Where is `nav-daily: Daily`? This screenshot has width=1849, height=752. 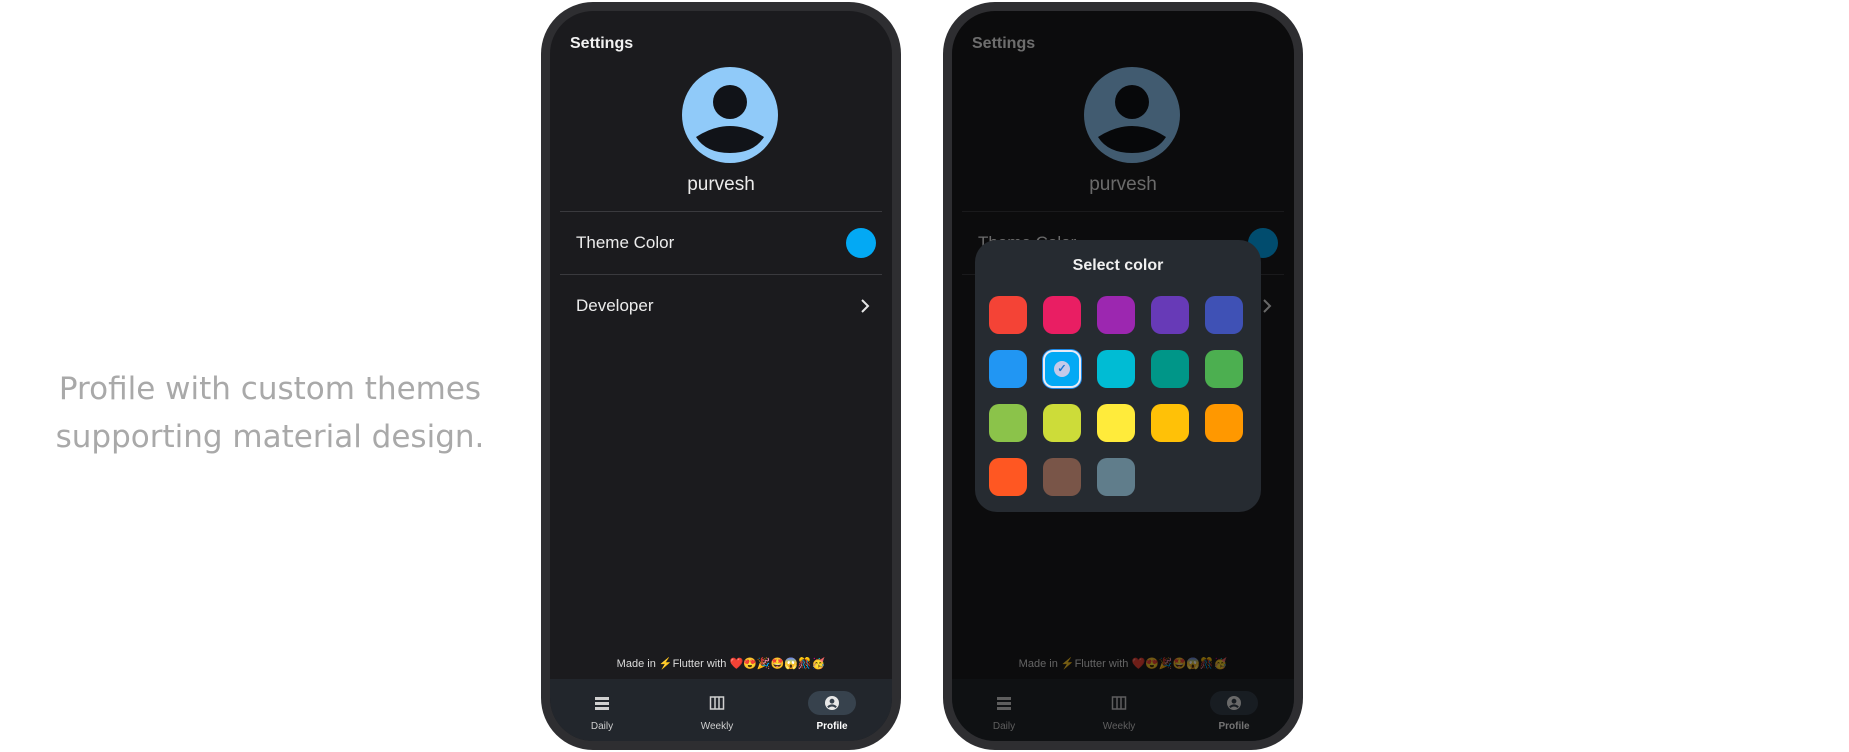
nav-daily: Daily is located at coordinates (602, 709).